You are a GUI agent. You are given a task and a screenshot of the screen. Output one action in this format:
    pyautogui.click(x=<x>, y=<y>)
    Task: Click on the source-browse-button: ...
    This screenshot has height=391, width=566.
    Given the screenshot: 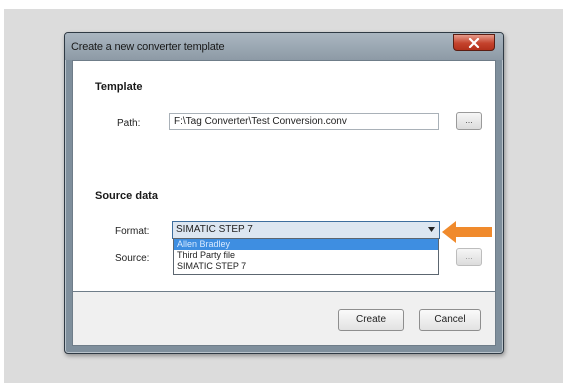 What is the action you would take?
    pyautogui.click(x=469, y=257)
    